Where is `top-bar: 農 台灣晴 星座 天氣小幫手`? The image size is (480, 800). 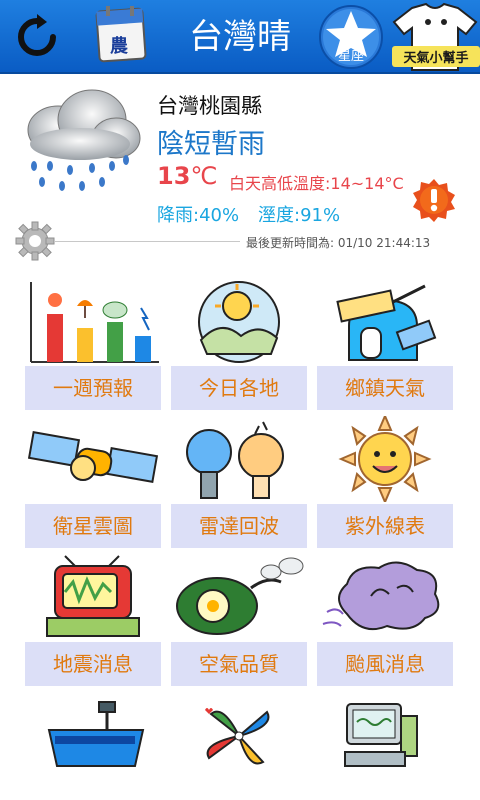 top-bar: 農 台灣晴 星座 天氣小幫手 is located at coordinates (240, 37).